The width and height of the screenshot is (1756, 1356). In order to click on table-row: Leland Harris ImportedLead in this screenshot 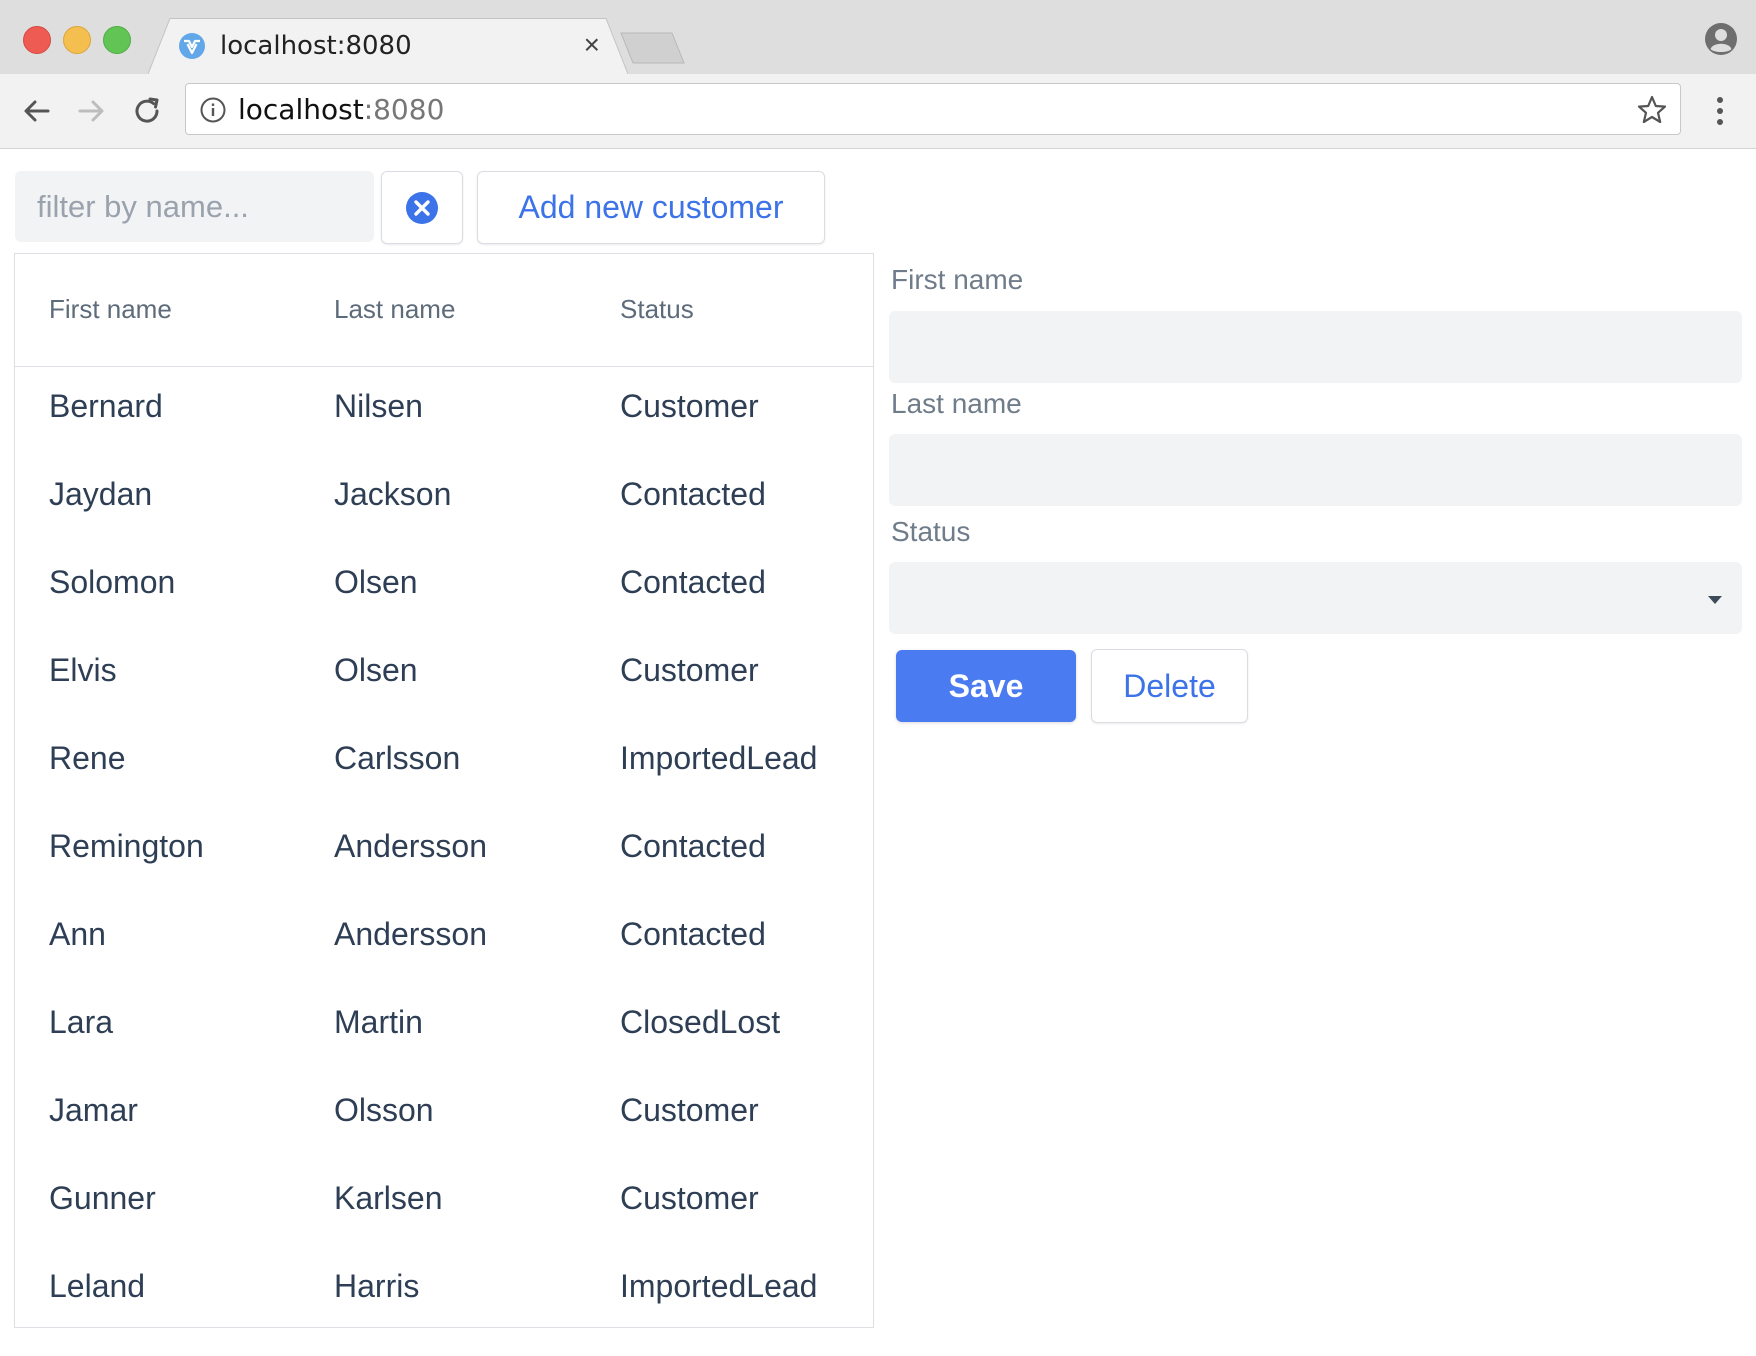, I will do `click(444, 1286)`.